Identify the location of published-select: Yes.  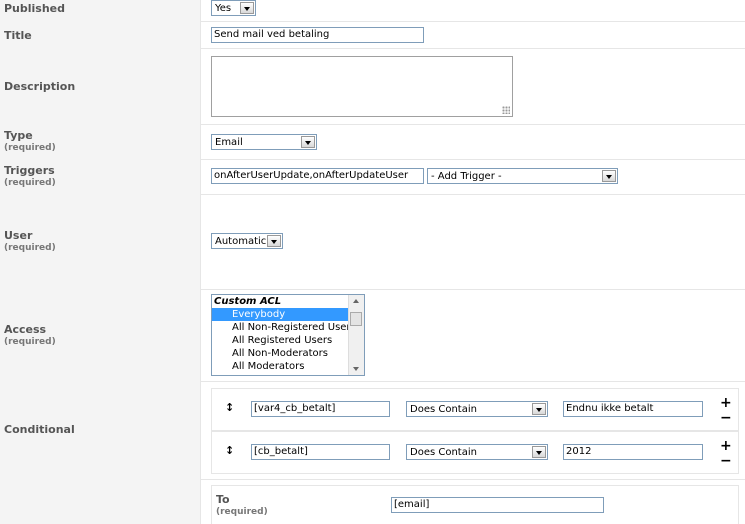
(233, 8).